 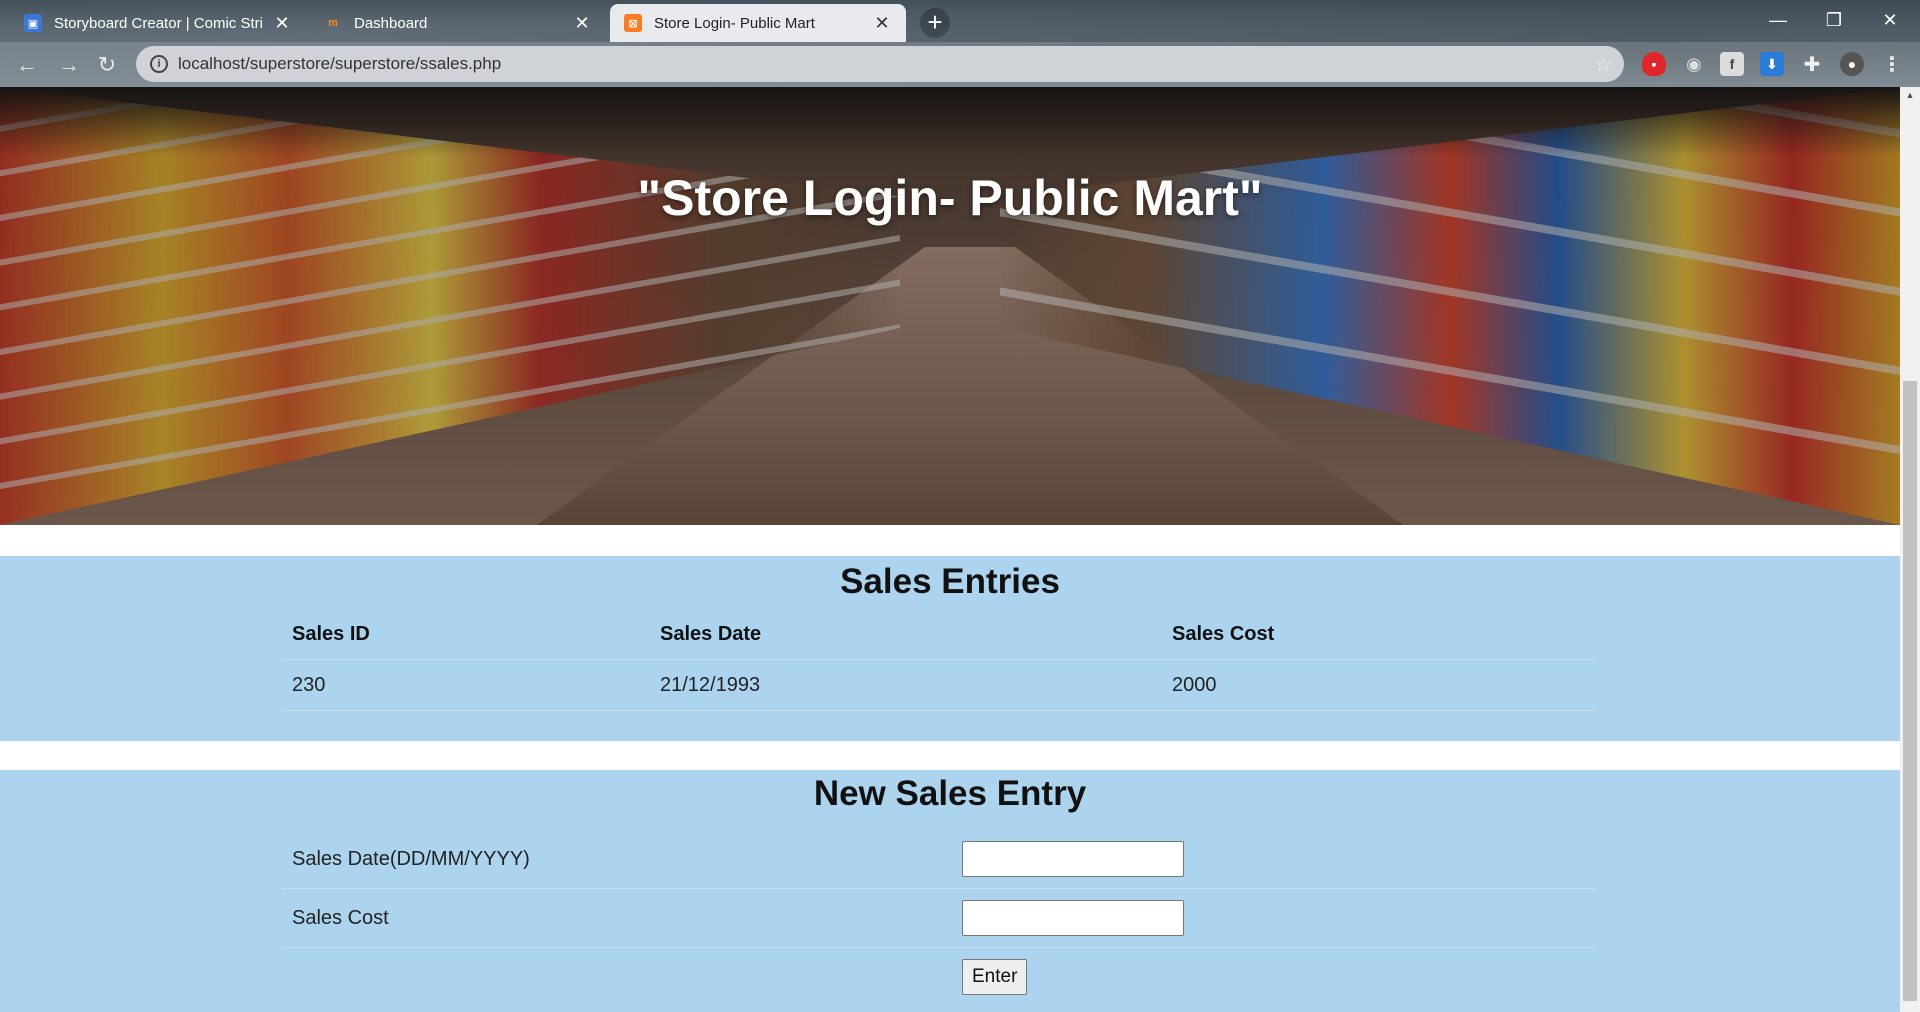 What do you see at coordinates (1812, 64) in the screenshot?
I see `puzzle-extensions-icon: ✚` at bounding box center [1812, 64].